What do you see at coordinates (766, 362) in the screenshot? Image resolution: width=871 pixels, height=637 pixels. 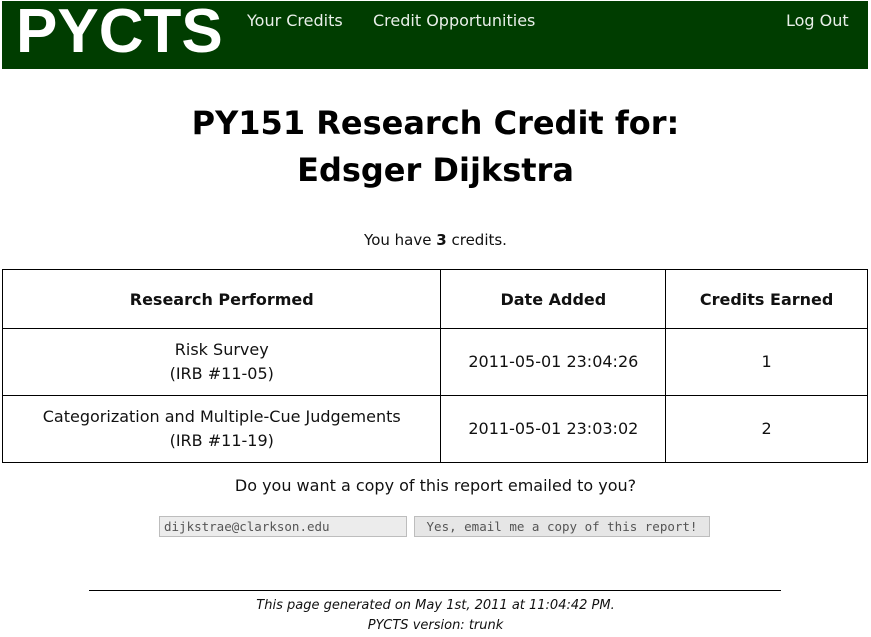 I see `credits-cell: 1` at bounding box center [766, 362].